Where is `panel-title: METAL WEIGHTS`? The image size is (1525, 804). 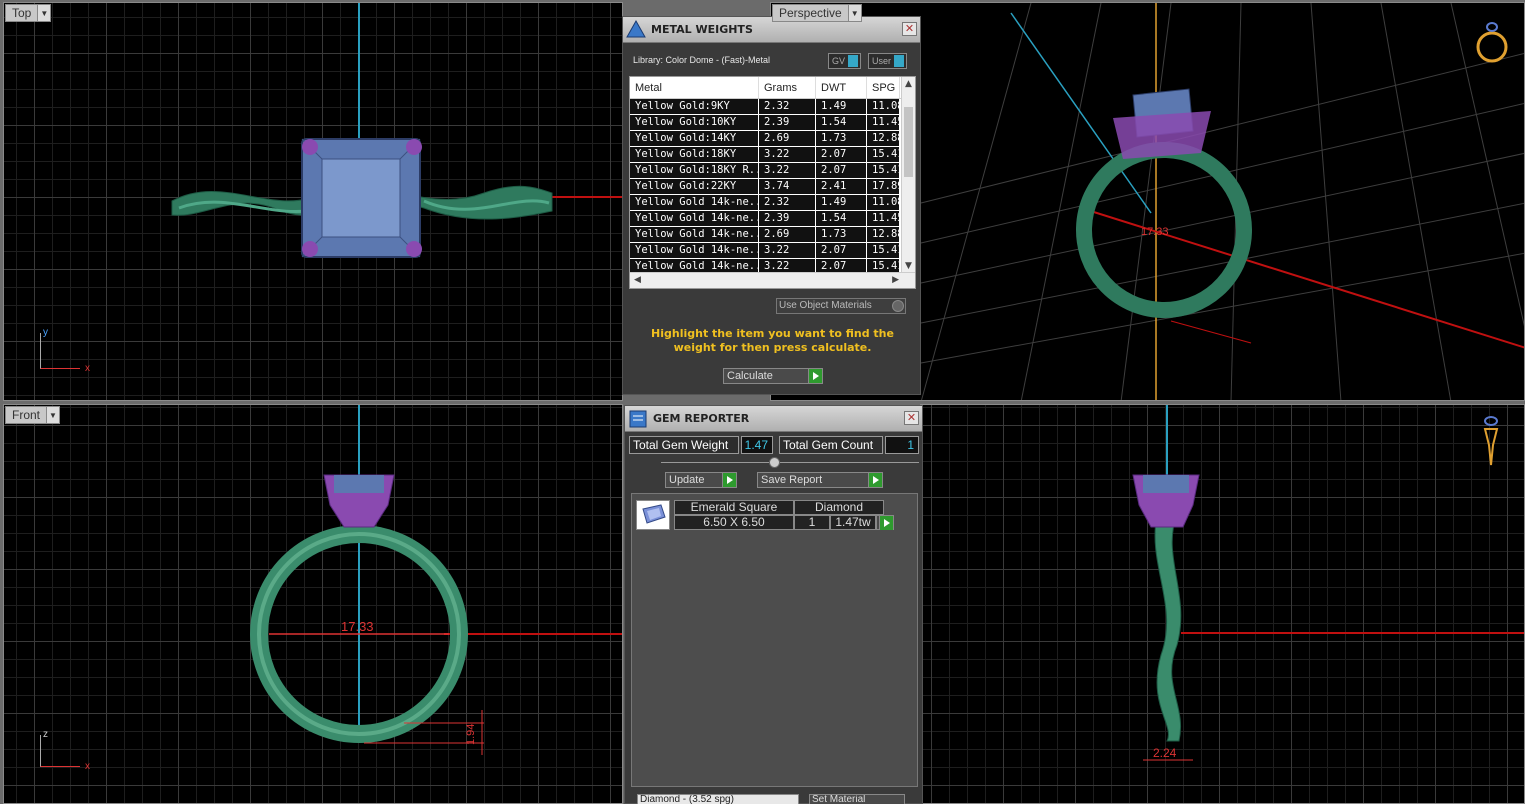 panel-title: METAL WEIGHTS is located at coordinates (702, 29).